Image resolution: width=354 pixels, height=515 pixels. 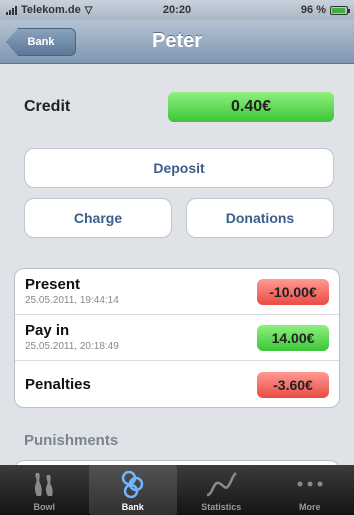 What do you see at coordinates (221, 507) in the screenshot?
I see `tab-label: Statistics` at bounding box center [221, 507].